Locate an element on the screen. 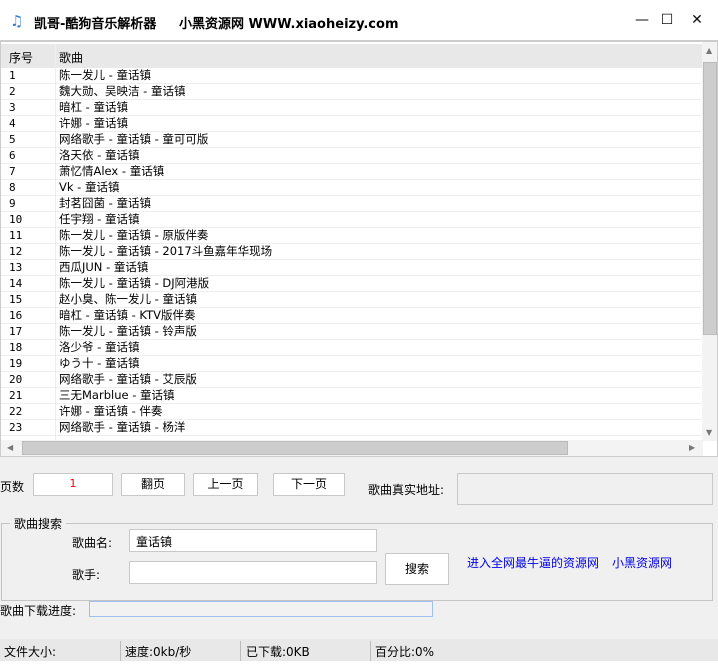  window-title: 凯哥-酷狗音乐解析器 小黑资源网 WWW.xiaoheizy.com is located at coordinates (216, 24).